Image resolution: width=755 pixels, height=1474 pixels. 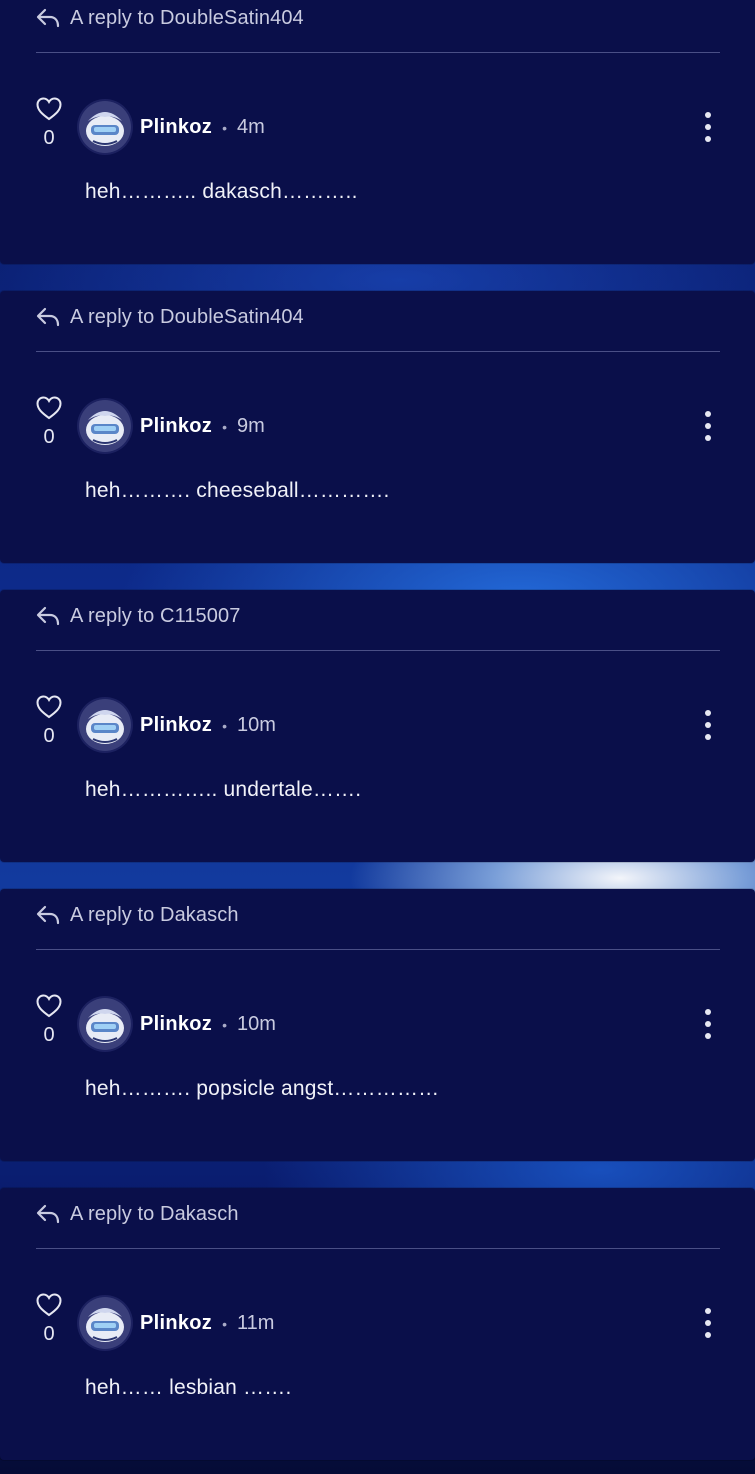 What do you see at coordinates (237, 490) in the screenshot?
I see `comment-text: heh………. cheeseball………….` at bounding box center [237, 490].